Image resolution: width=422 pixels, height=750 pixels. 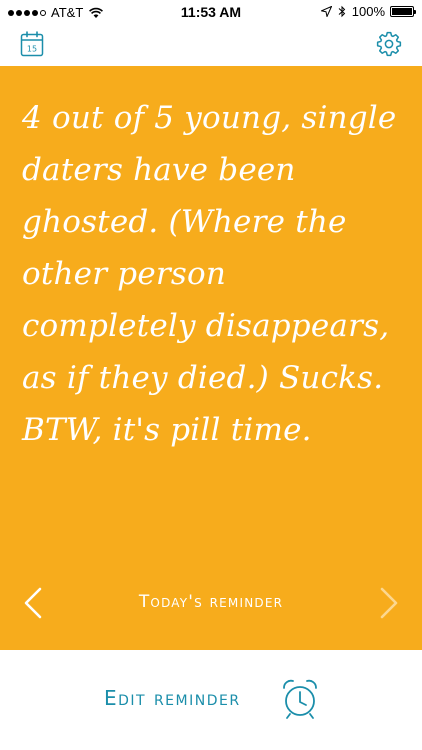 I want to click on status-indicators: 100%, so click(x=368, y=11).